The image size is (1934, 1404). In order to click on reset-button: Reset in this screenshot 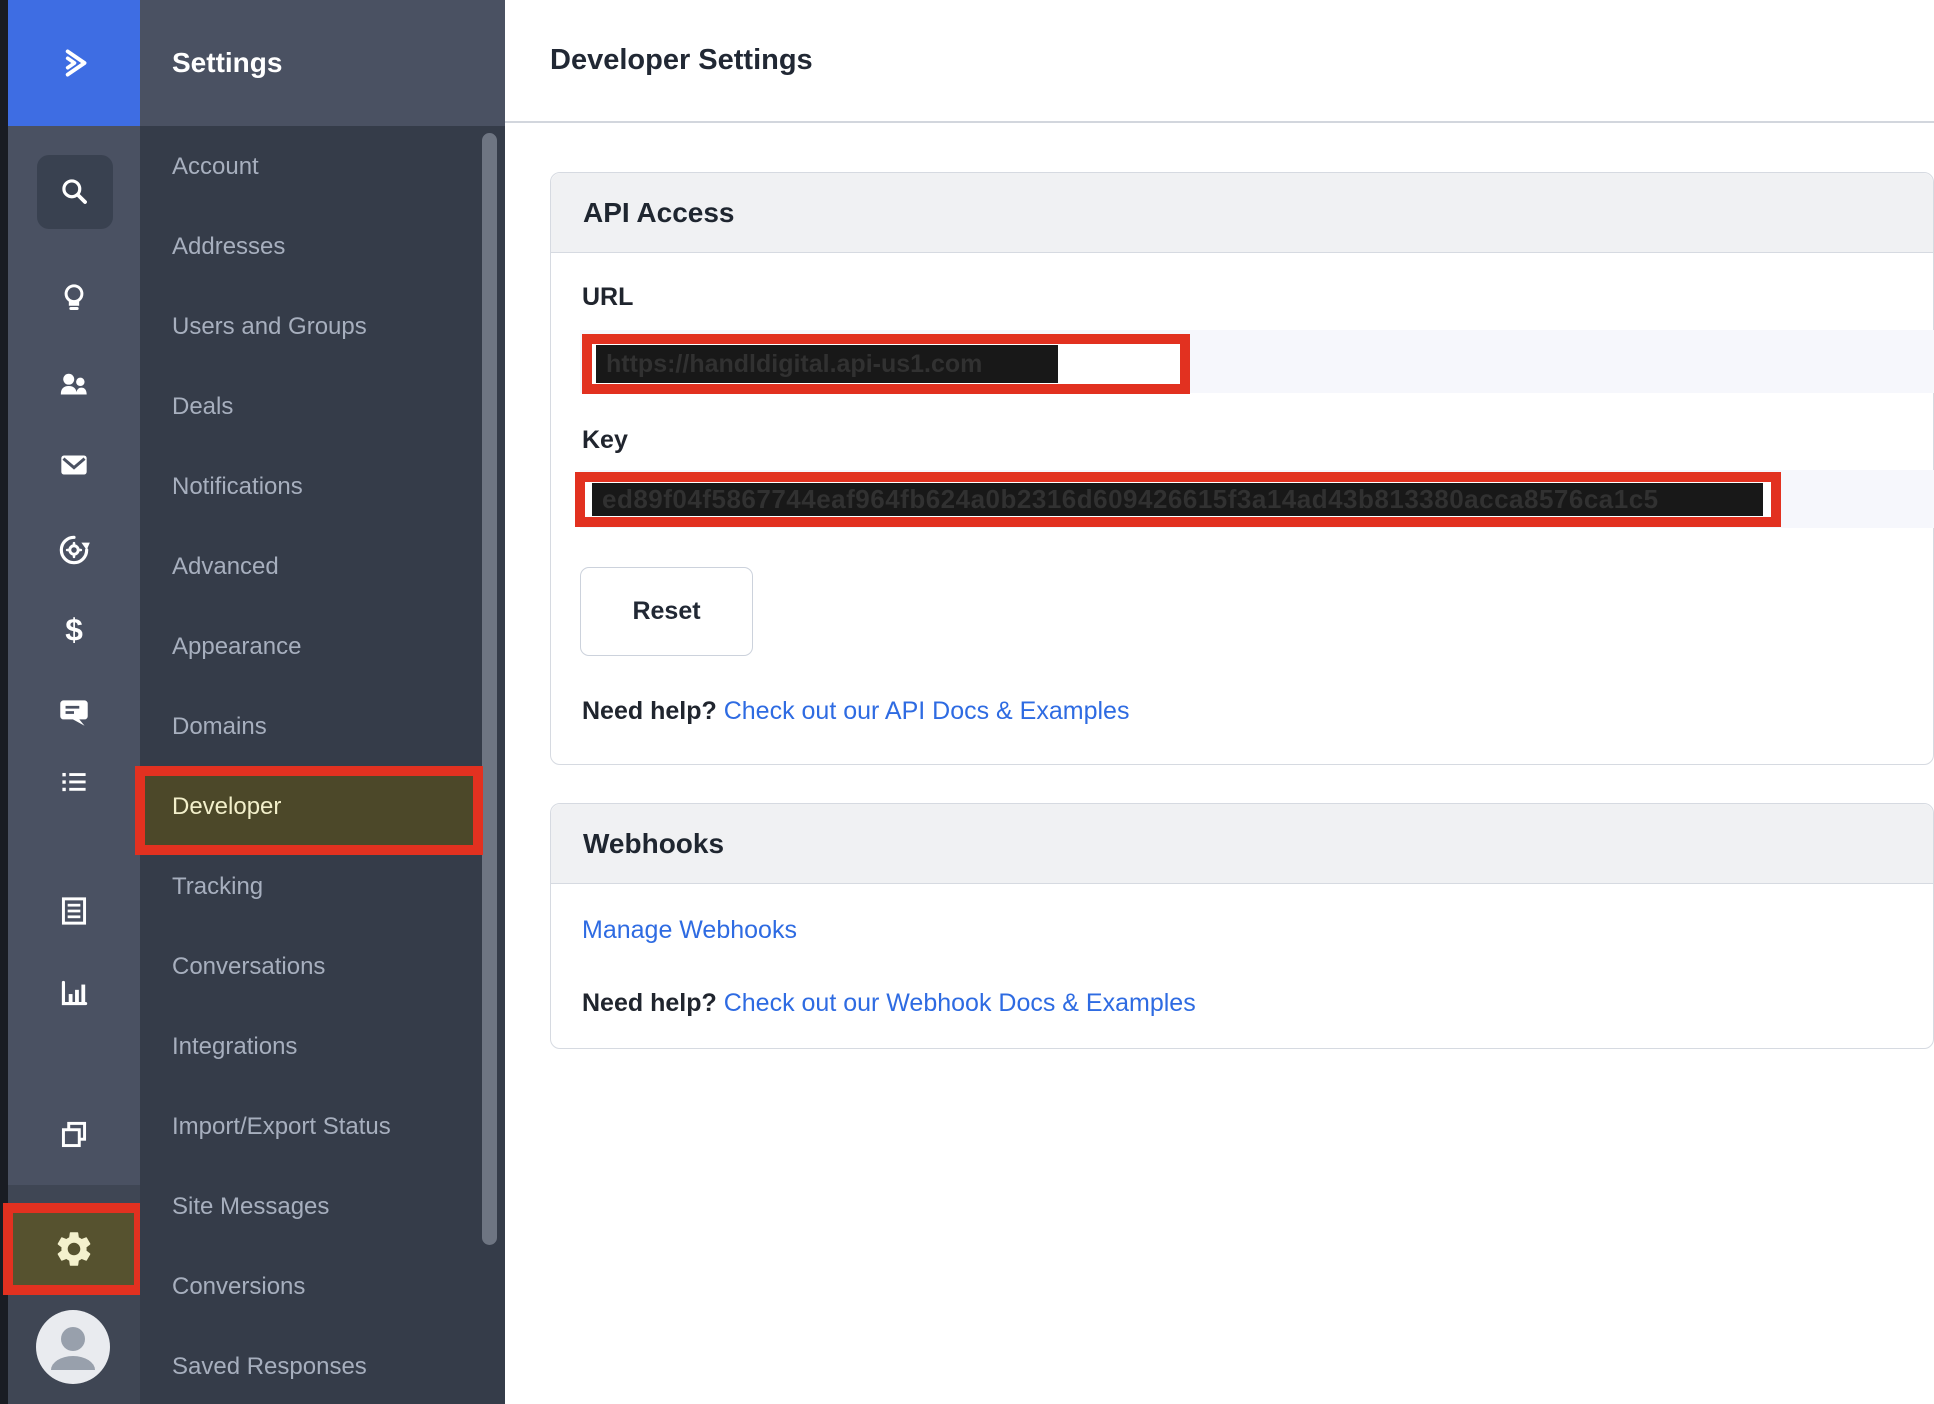, I will do `click(666, 611)`.